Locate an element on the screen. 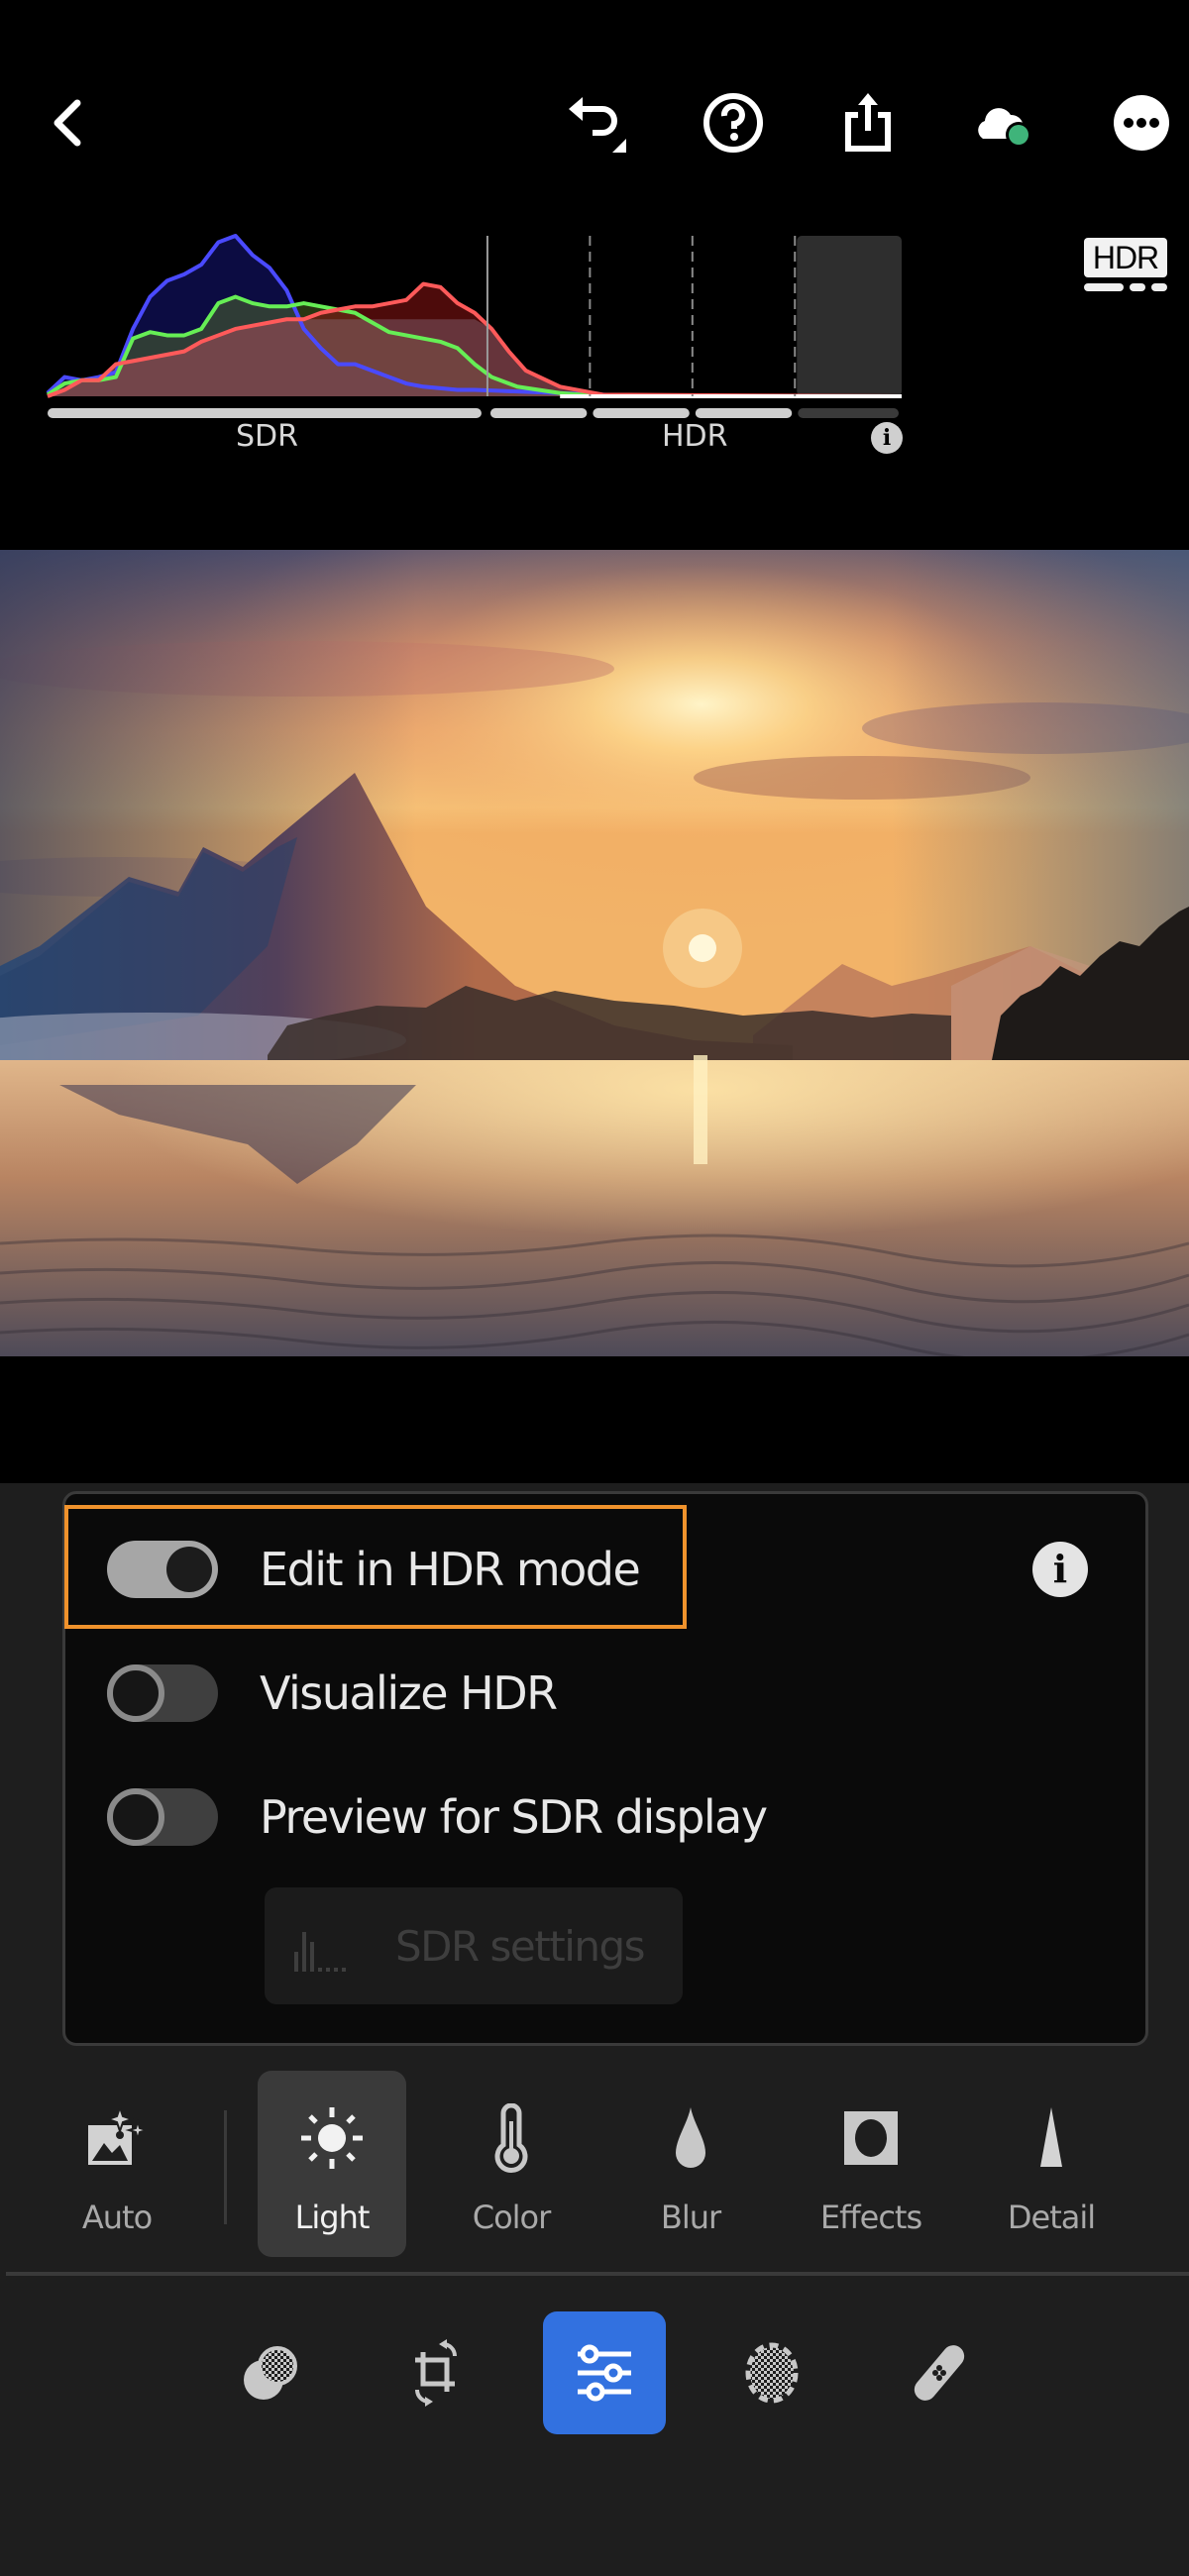  range-bar-headroom-segment is located at coordinates (849, 413).